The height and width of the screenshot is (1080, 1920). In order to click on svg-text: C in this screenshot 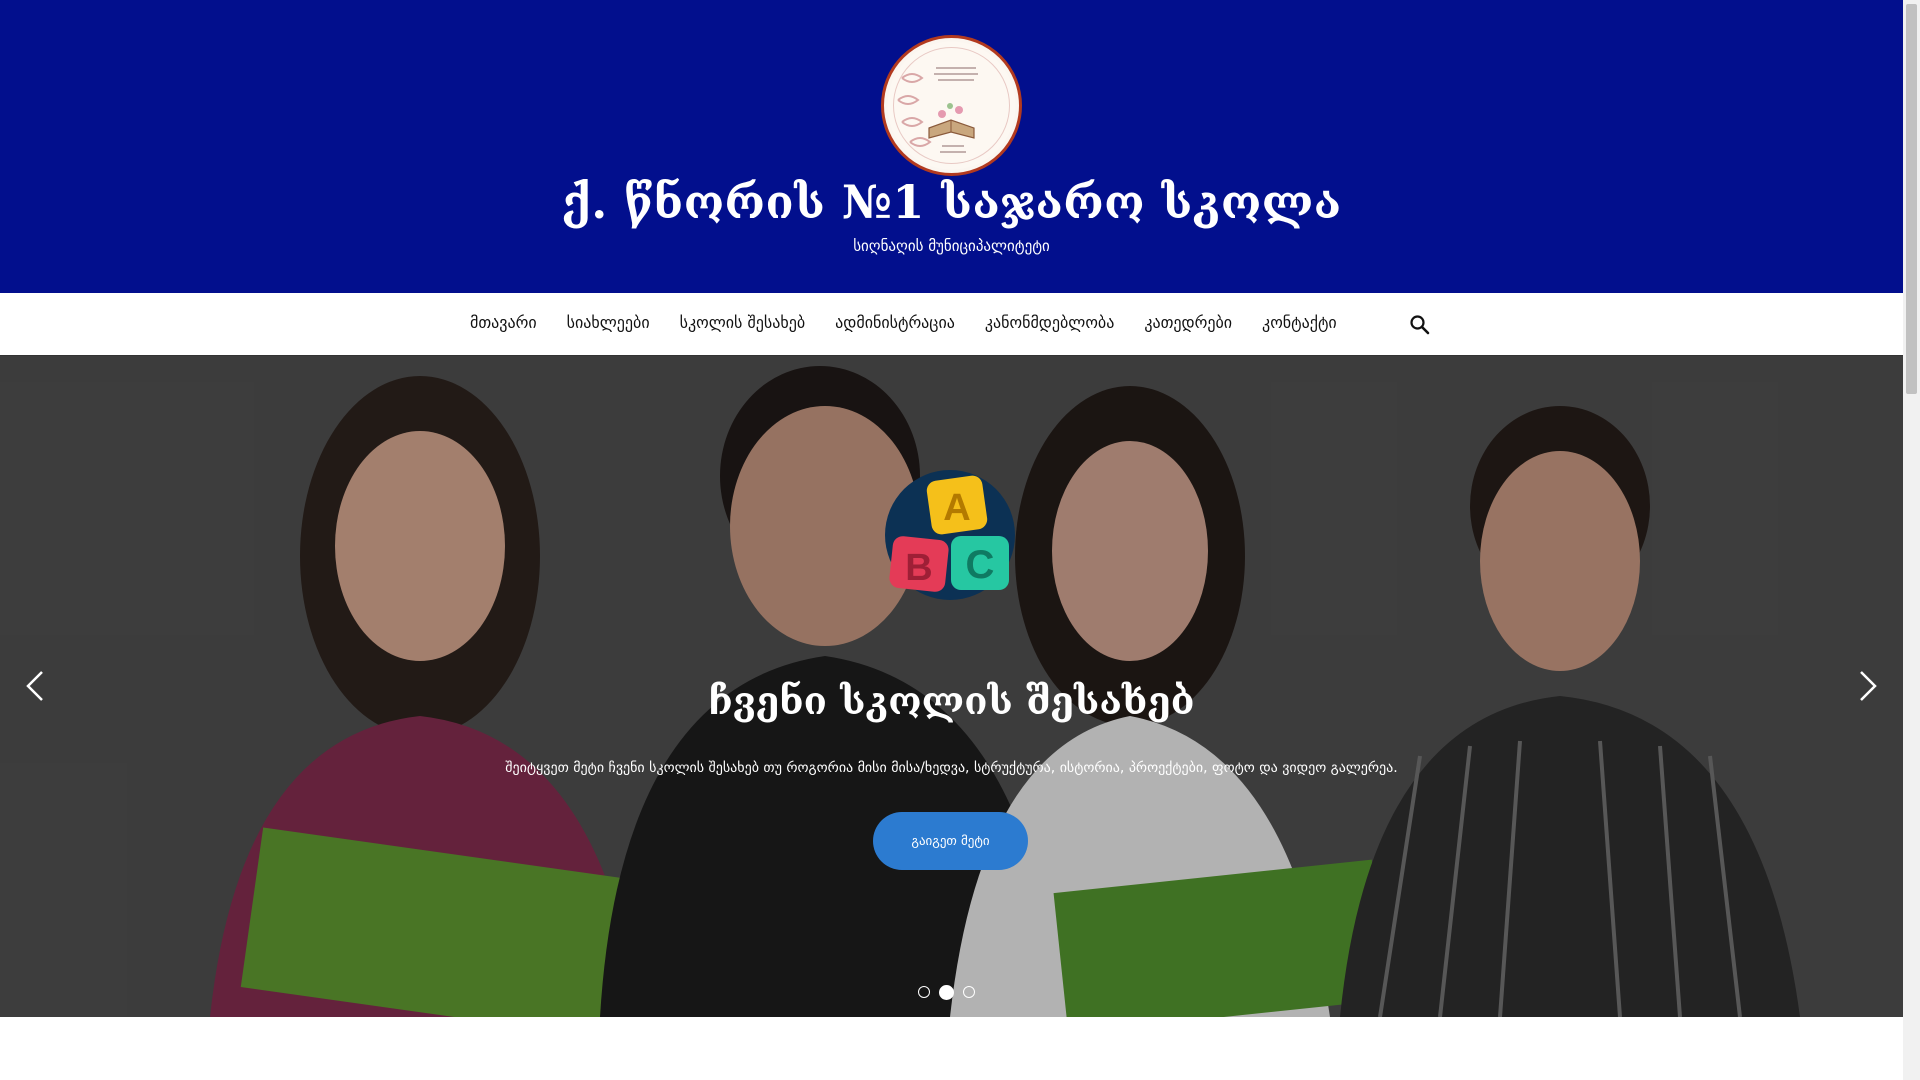, I will do `click(980, 565)`.